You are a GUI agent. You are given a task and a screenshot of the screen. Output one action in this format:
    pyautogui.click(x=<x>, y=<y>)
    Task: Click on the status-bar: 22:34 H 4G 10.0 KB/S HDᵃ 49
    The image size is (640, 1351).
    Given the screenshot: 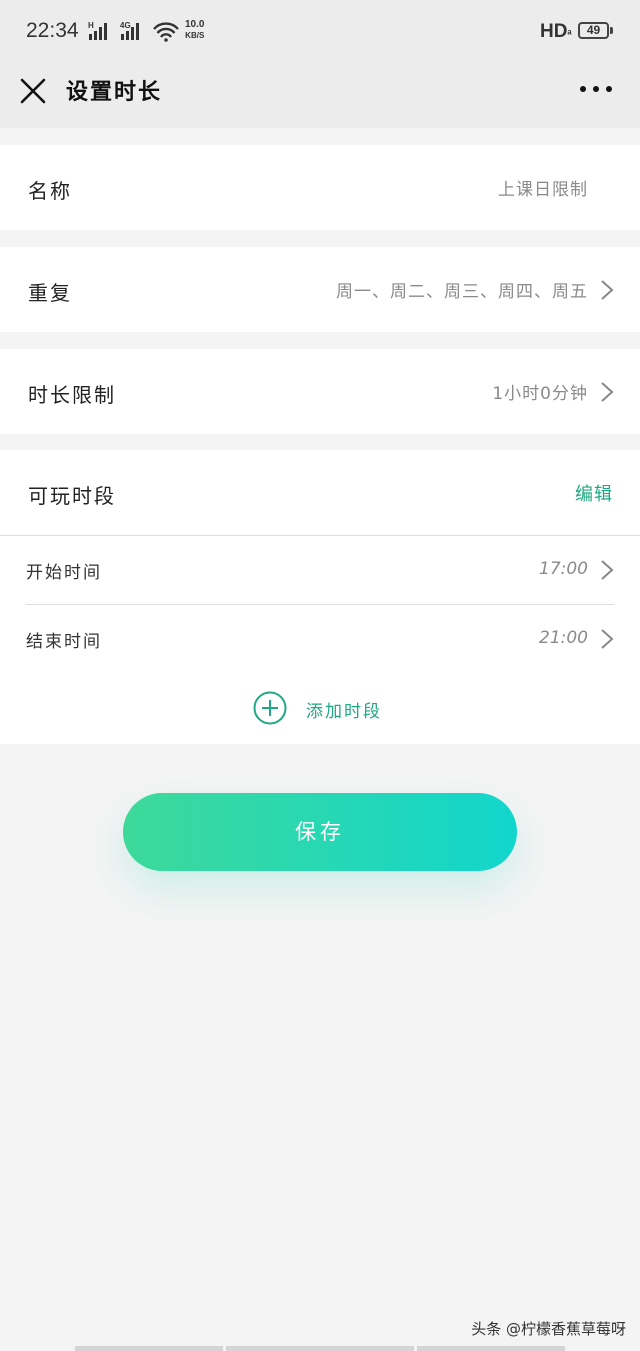 What is the action you would take?
    pyautogui.click(x=320, y=31)
    